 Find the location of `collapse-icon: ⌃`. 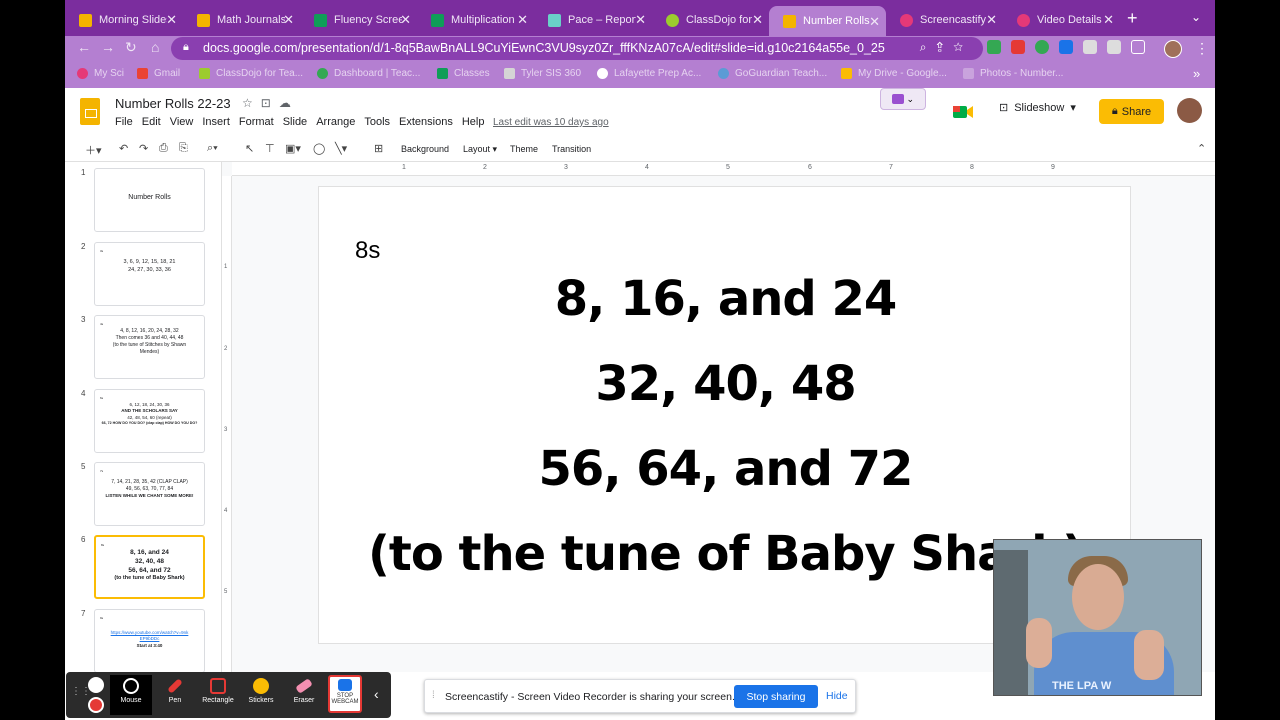

collapse-icon: ⌃ is located at coordinates (1201, 148).